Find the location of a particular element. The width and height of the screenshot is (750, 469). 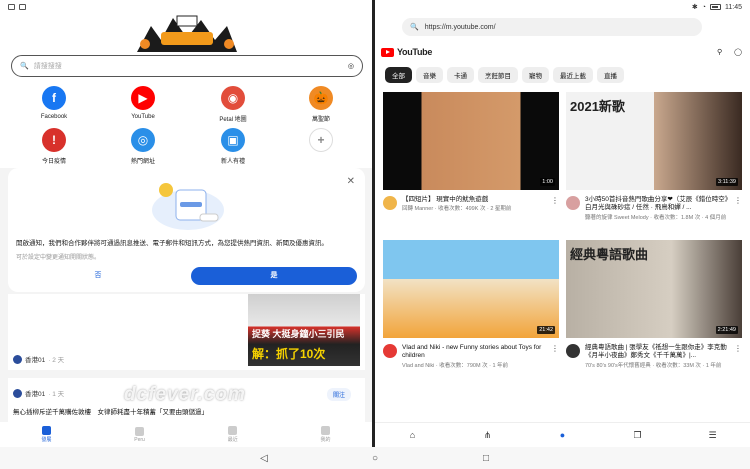

category-chips: 全部 音樂 卡通 烹飪節目 寵物 最近上載 直播 is located at coordinates (504, 75).